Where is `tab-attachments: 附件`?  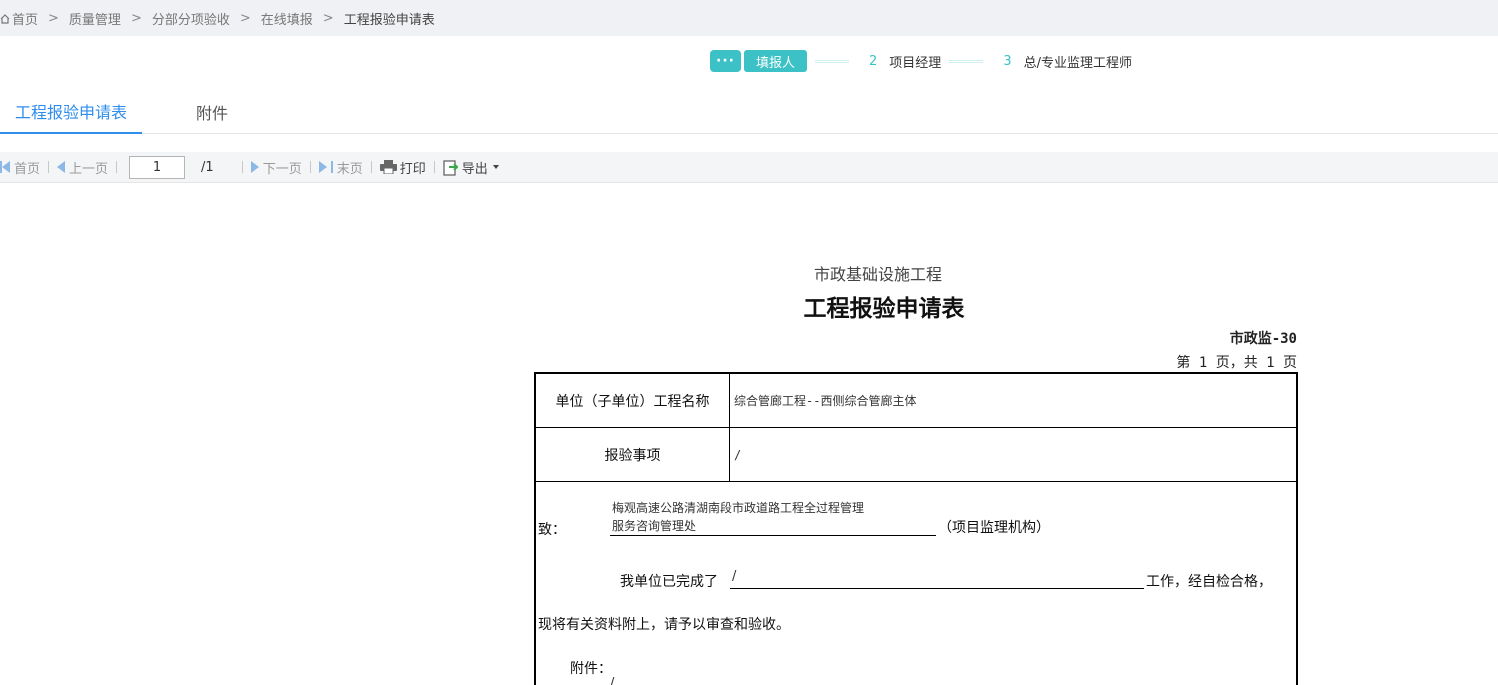 tab-attachments: 附件 is located at coordinates (212, 112).